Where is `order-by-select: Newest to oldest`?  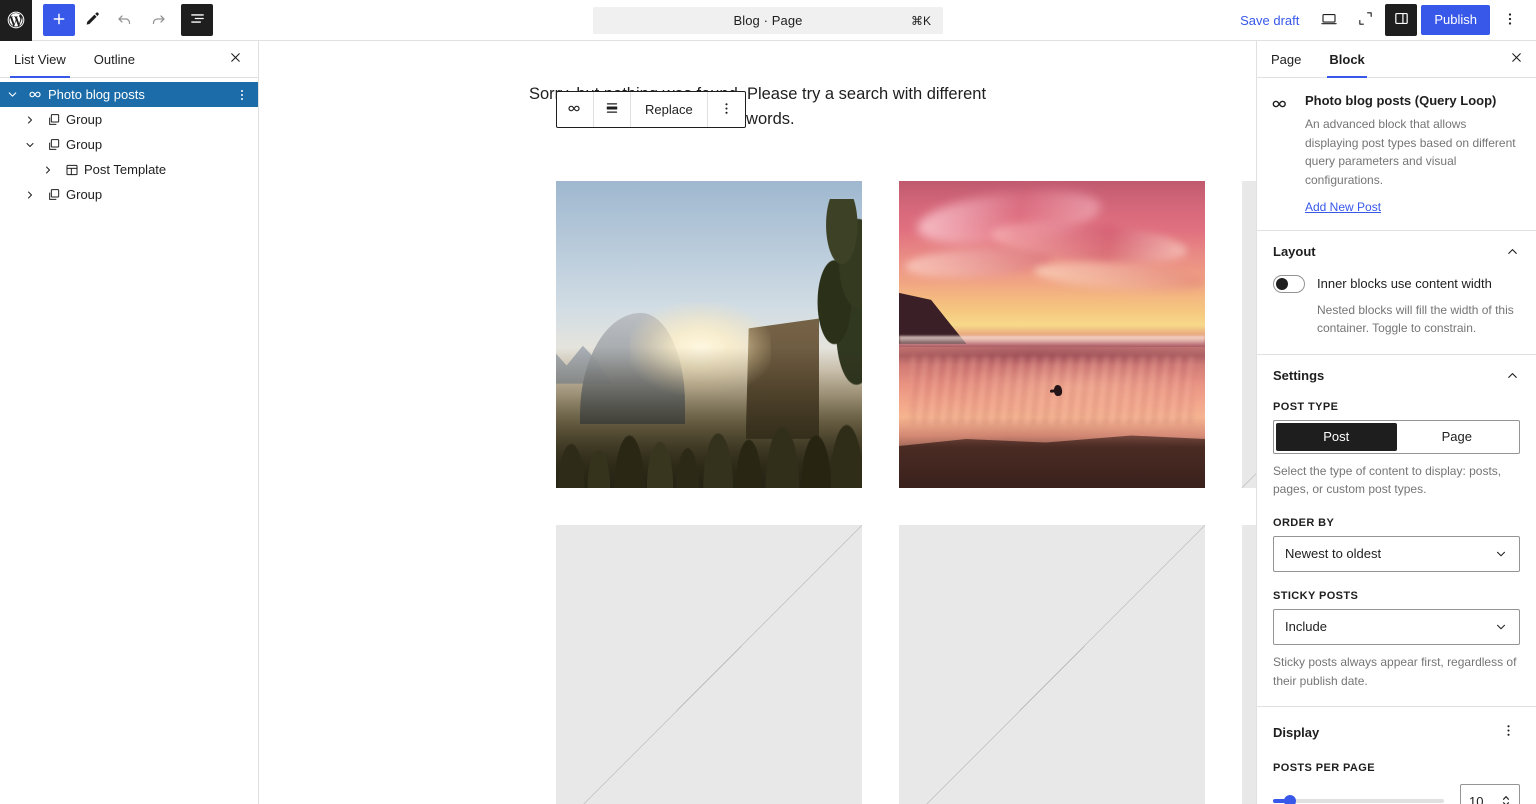 order-by-select: Newest to oldest is located at coordinates (1396, 553).